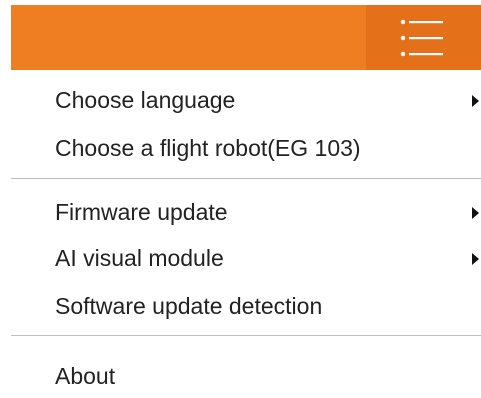 This screenshot has width=481, height=398. Describe the element at coordinates (246, 258) in the screenshot. I see `menu-item-ai-visual-module: AI visual module` at that location.